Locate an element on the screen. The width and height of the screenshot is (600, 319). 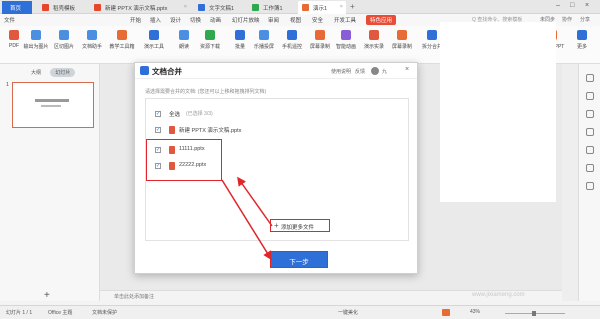
next-step-button: 下一步 is located at coordinates (299, 259).